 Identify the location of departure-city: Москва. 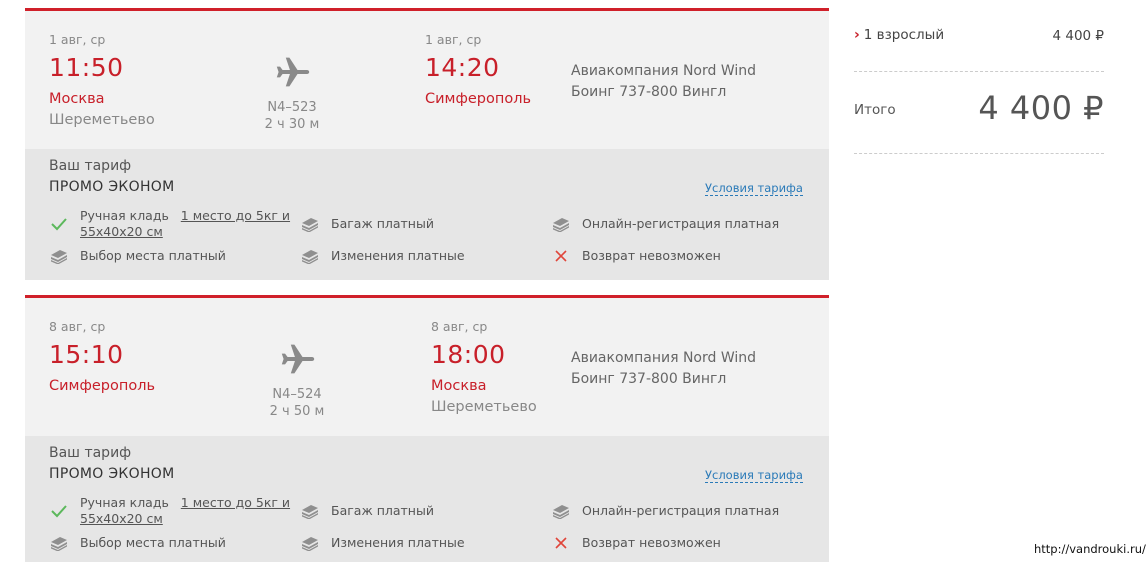
(77, 99).